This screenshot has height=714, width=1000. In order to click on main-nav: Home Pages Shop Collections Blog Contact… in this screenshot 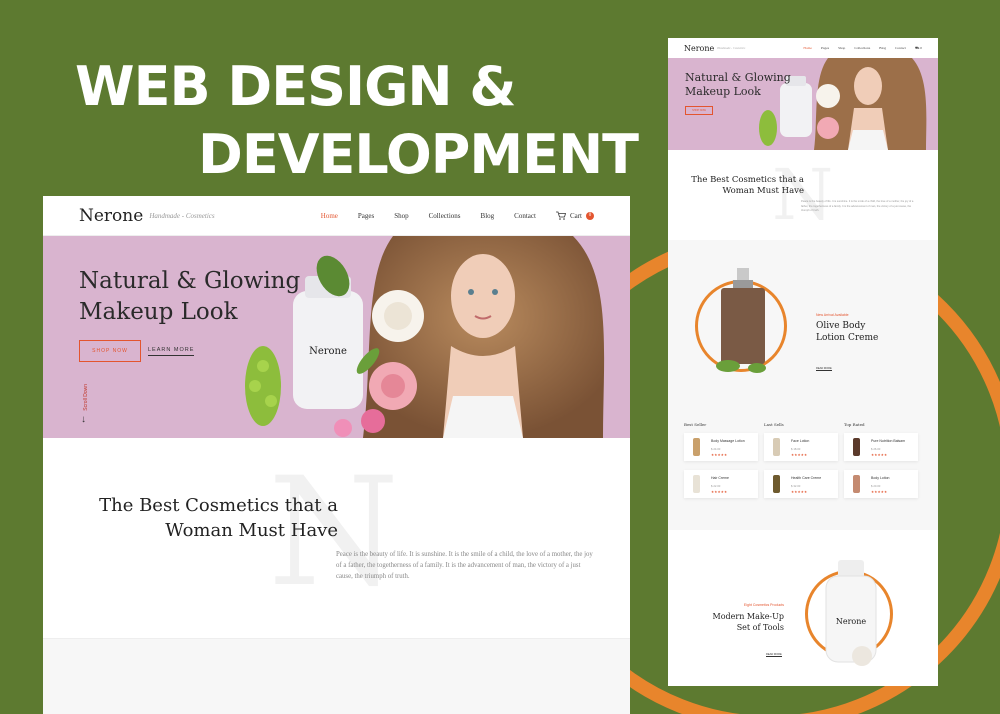, I will do `click(457, 215)`.